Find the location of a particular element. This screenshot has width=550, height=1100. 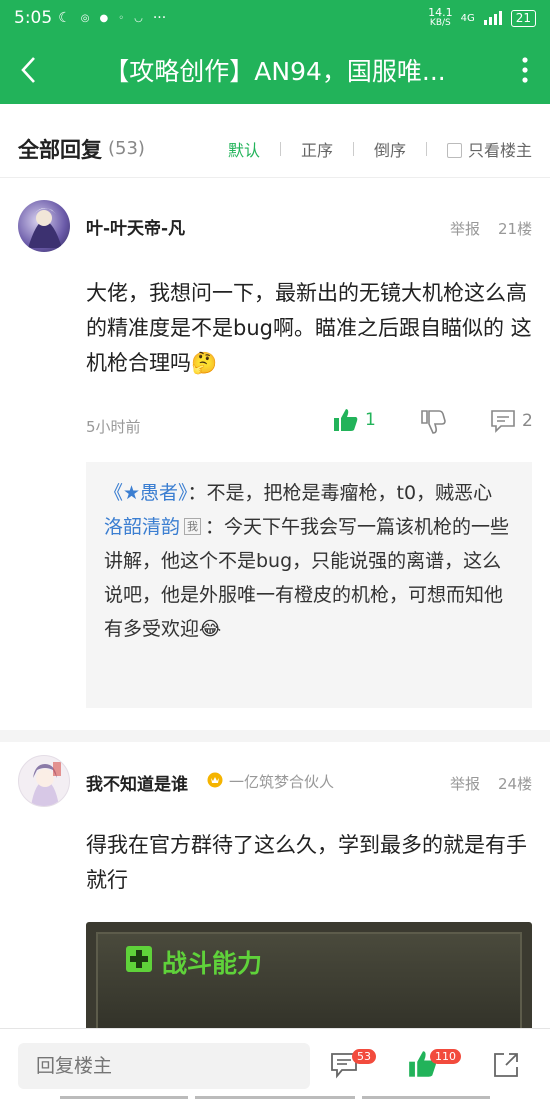

status-bar: 5:05 ☾ ◎ ● ◦ ◡ ··· 14.1 KB/S 4G 21 is located at coordinates (275, 18).